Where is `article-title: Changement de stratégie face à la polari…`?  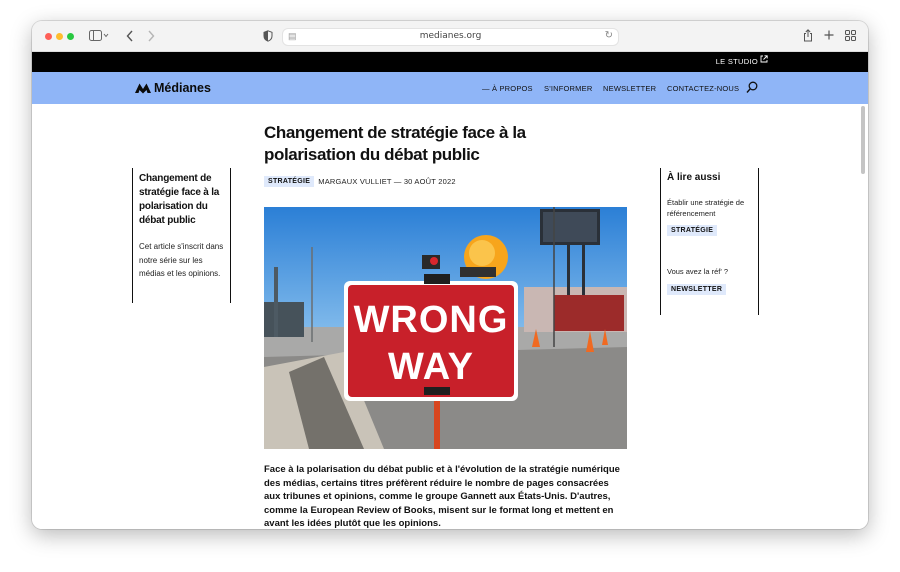 article-title: Changement de stratégie face à la polari… is located at coordinates (395, 143).